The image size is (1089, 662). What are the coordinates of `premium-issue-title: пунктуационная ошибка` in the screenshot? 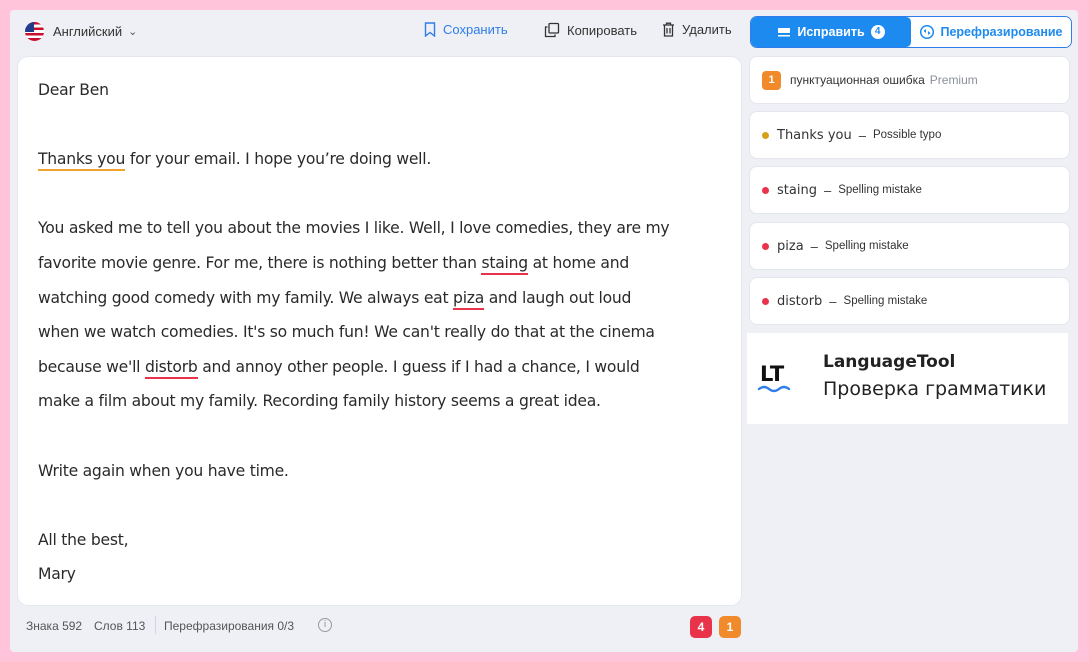 It's located at (857, 80).